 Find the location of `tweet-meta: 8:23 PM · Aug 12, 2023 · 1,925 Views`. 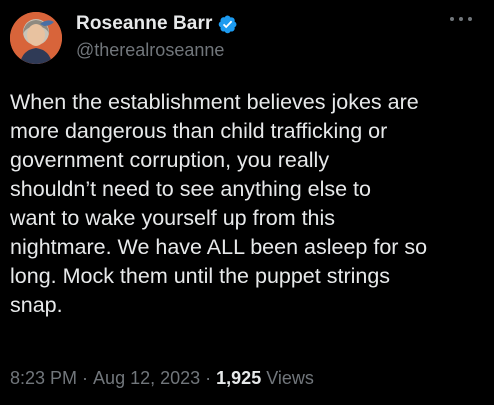

tweet-meta: 8:23 PM · Aug 12, 2023 · 1,925 Views is located at coordinates (162, 378).